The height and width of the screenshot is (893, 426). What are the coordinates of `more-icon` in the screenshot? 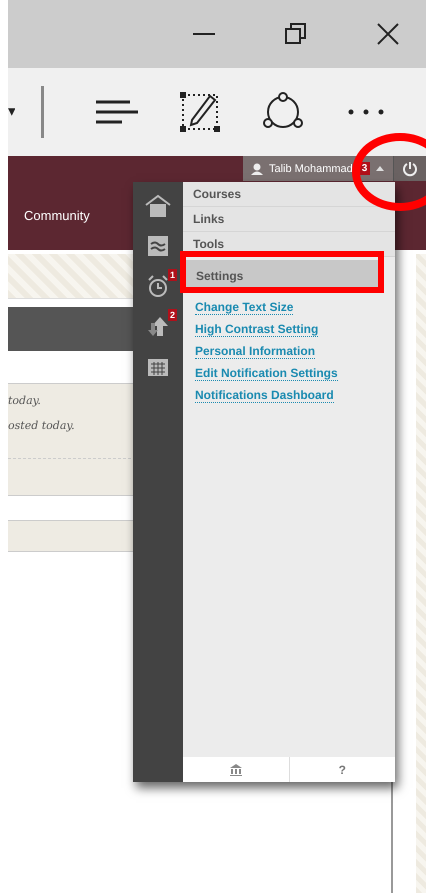 It's located at (366, 112).